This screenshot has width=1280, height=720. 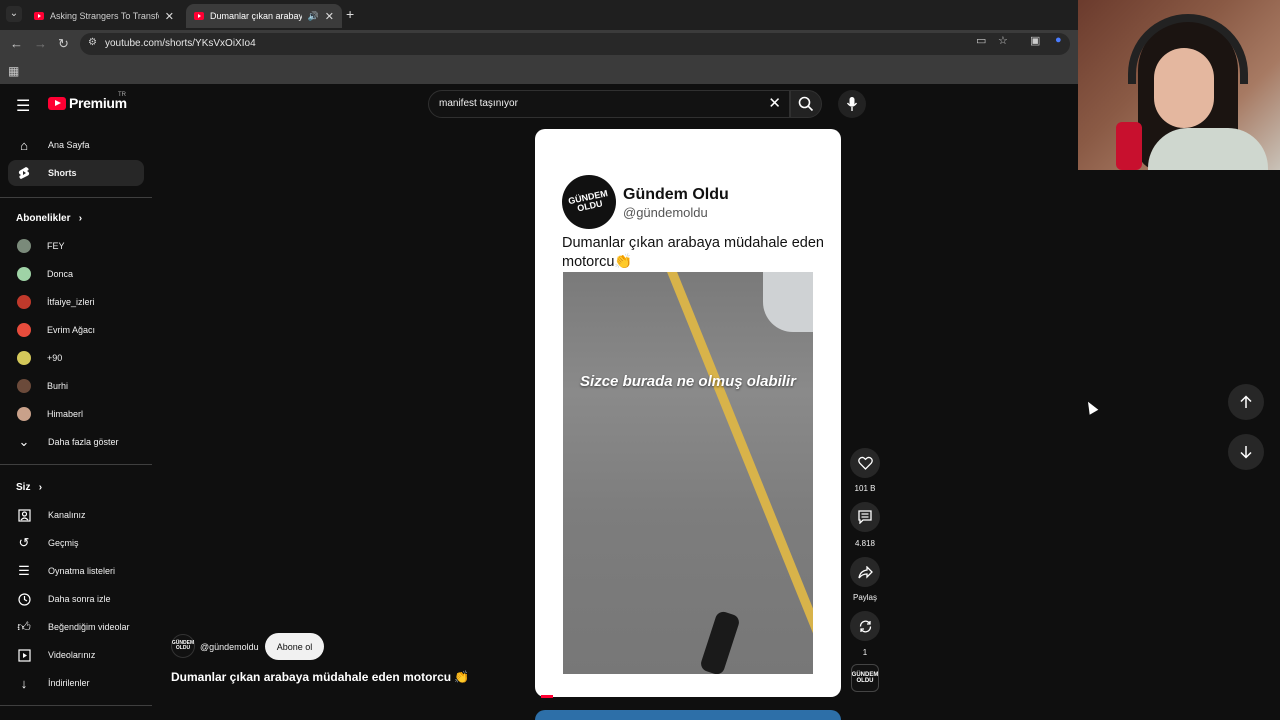 I want to click on subscription-label: FEY, so click(x=56, y=246).